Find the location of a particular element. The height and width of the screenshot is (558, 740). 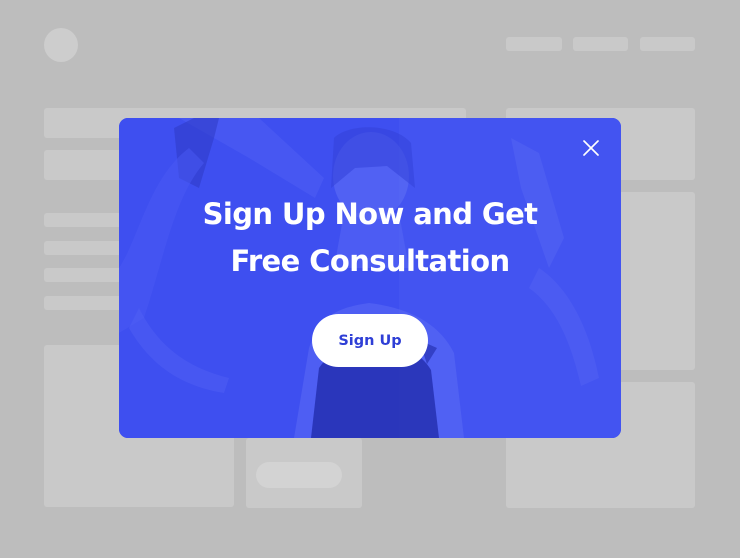

background-logo-placeholder is located at coordinates (61, 45).